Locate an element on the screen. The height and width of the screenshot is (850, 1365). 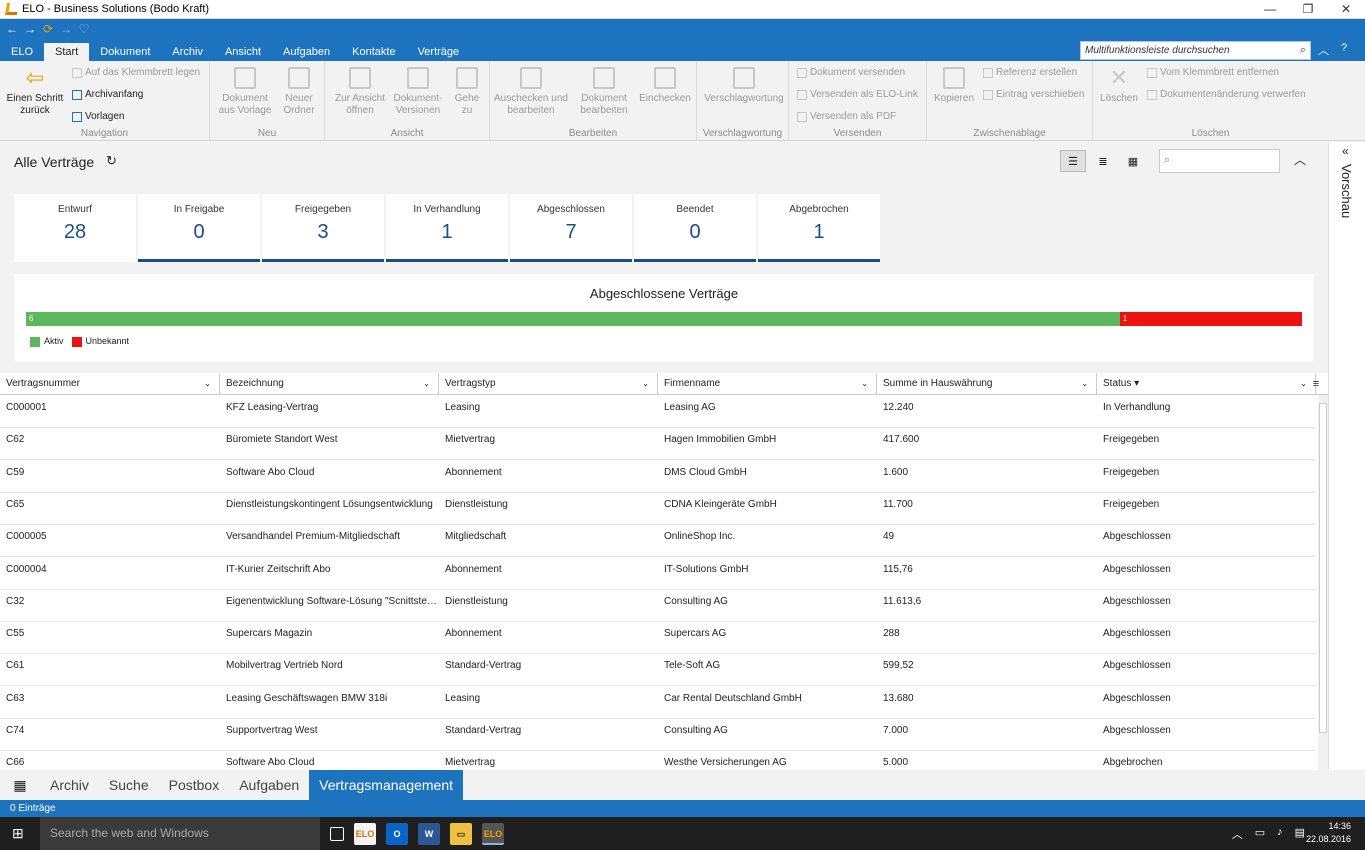
column-header: Status ▾ ⌄ is located at coordinates (1206, 384).